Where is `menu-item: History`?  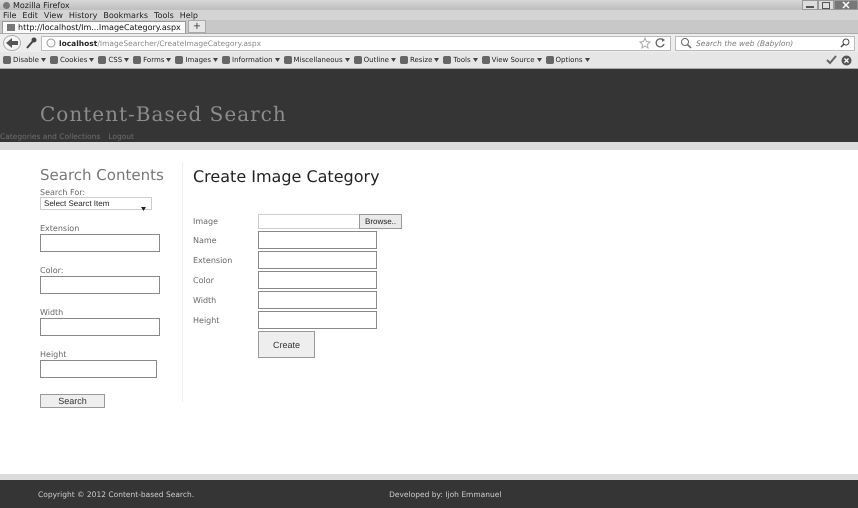 menu-item: History is located at coordinates (83, 15).